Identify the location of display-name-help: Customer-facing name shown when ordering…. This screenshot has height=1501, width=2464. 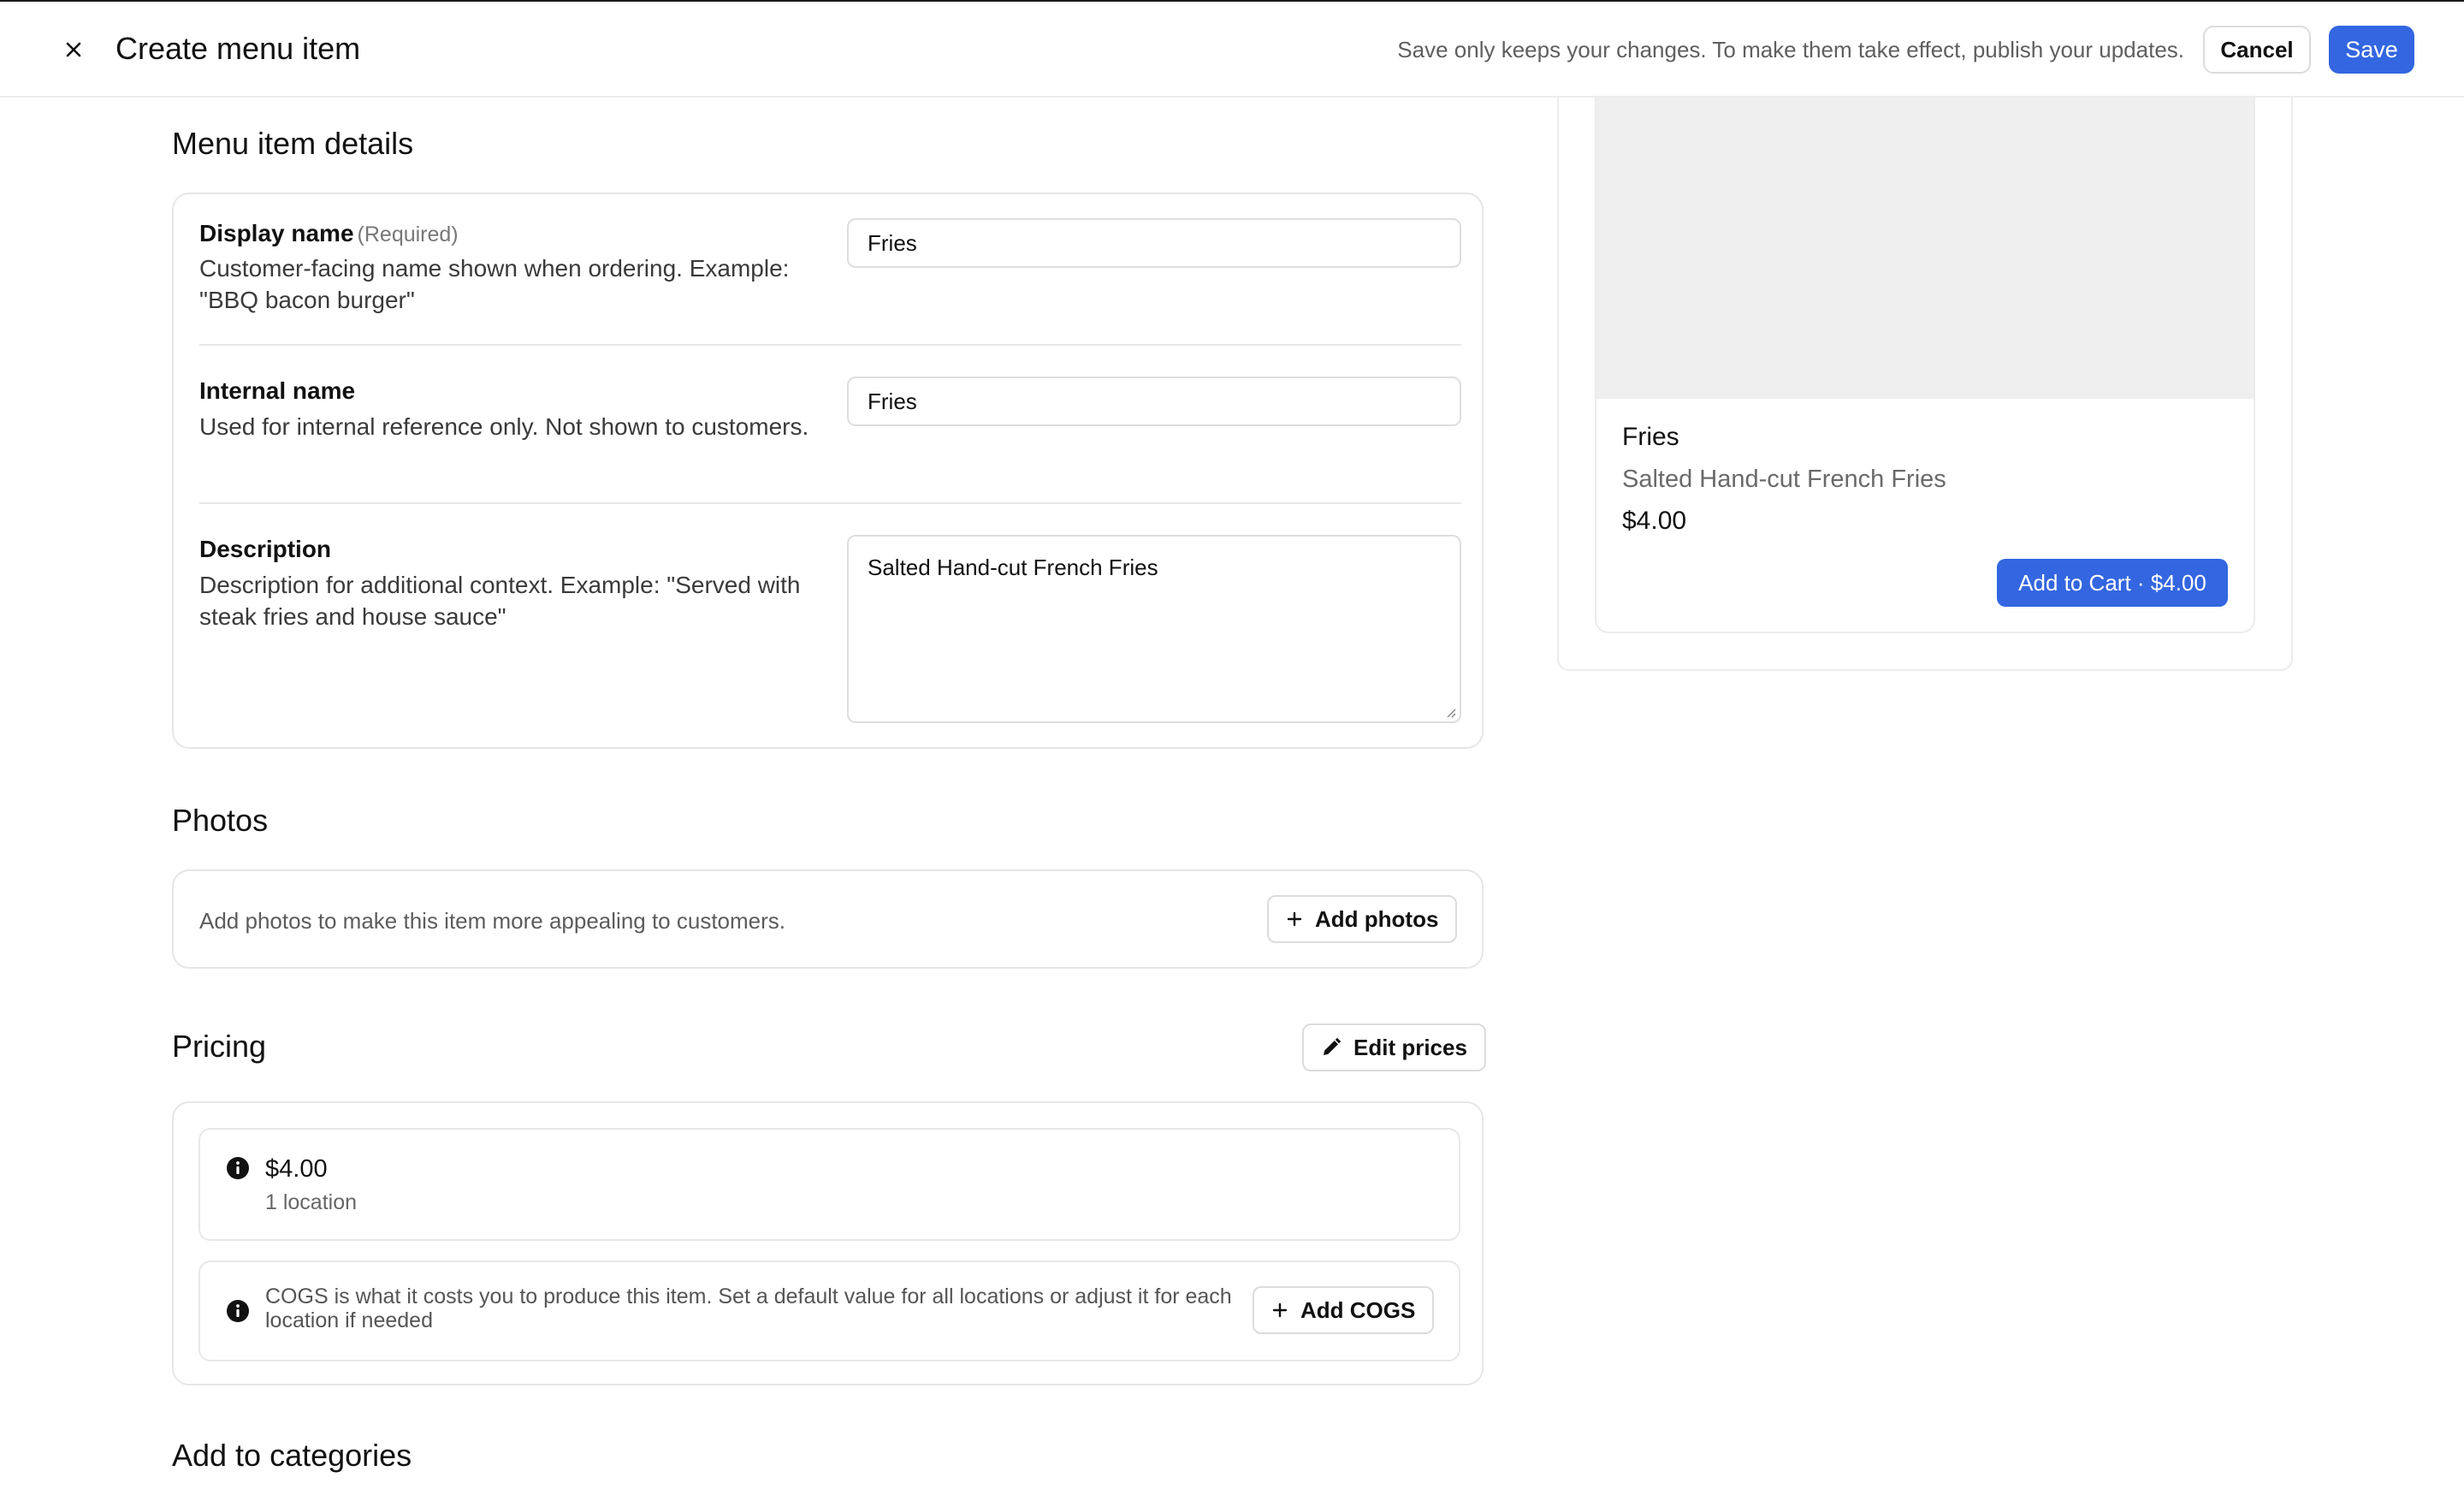
(494, 284).